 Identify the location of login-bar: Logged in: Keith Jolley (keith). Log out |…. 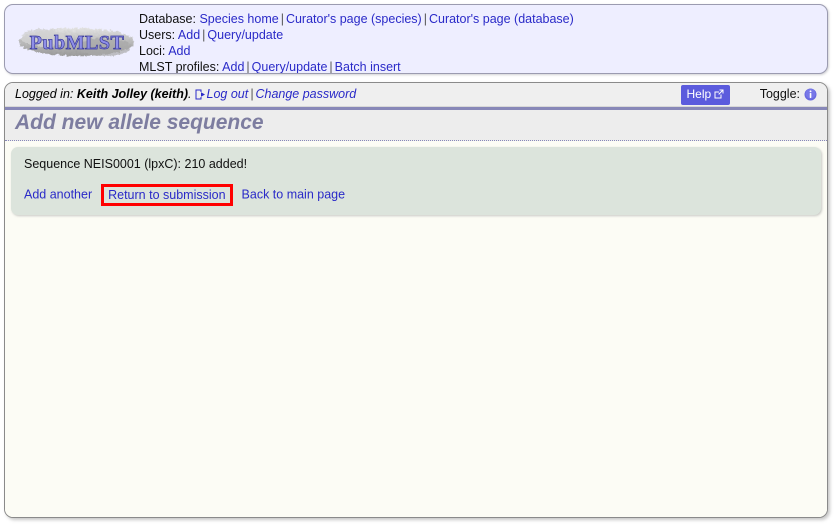
(416, 95).